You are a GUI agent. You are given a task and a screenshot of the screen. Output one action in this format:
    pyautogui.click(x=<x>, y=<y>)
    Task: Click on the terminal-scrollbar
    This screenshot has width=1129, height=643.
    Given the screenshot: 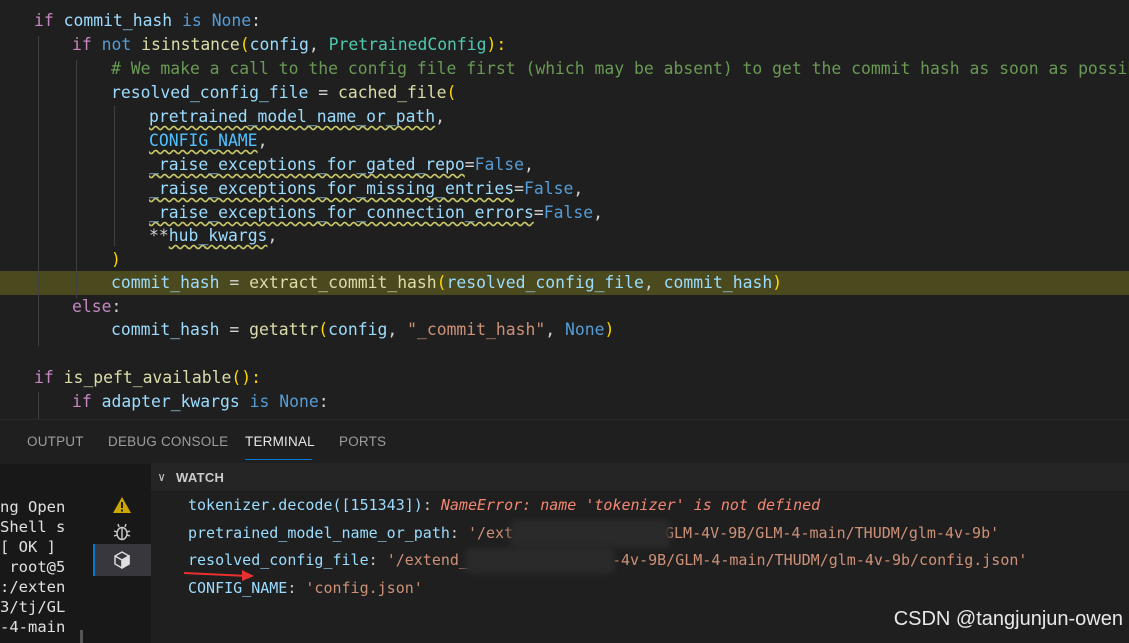 What is the action you would take?
    pyautogui.click(x=81, y=636)
    